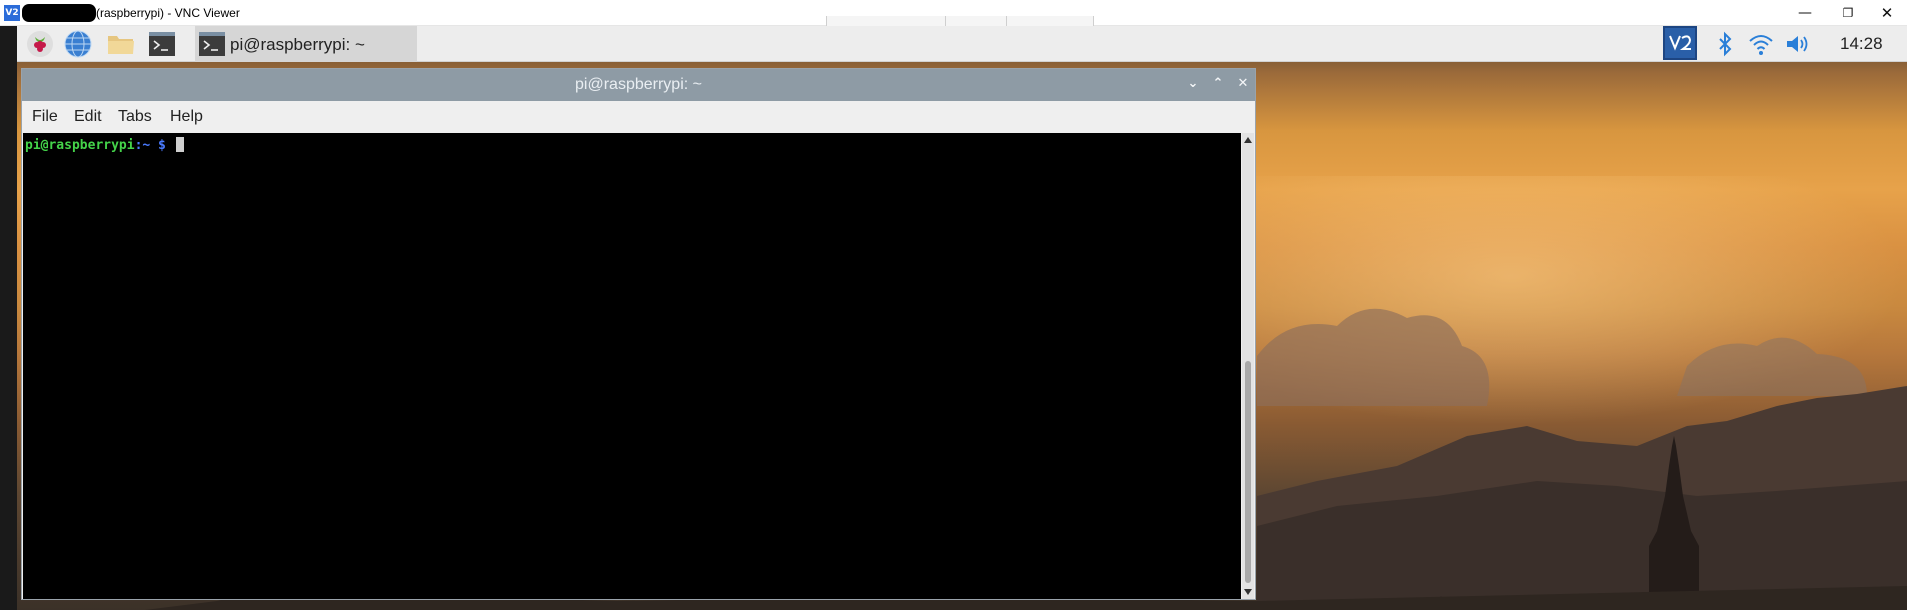  I want to click on menu-file: File, so click(45, 117).